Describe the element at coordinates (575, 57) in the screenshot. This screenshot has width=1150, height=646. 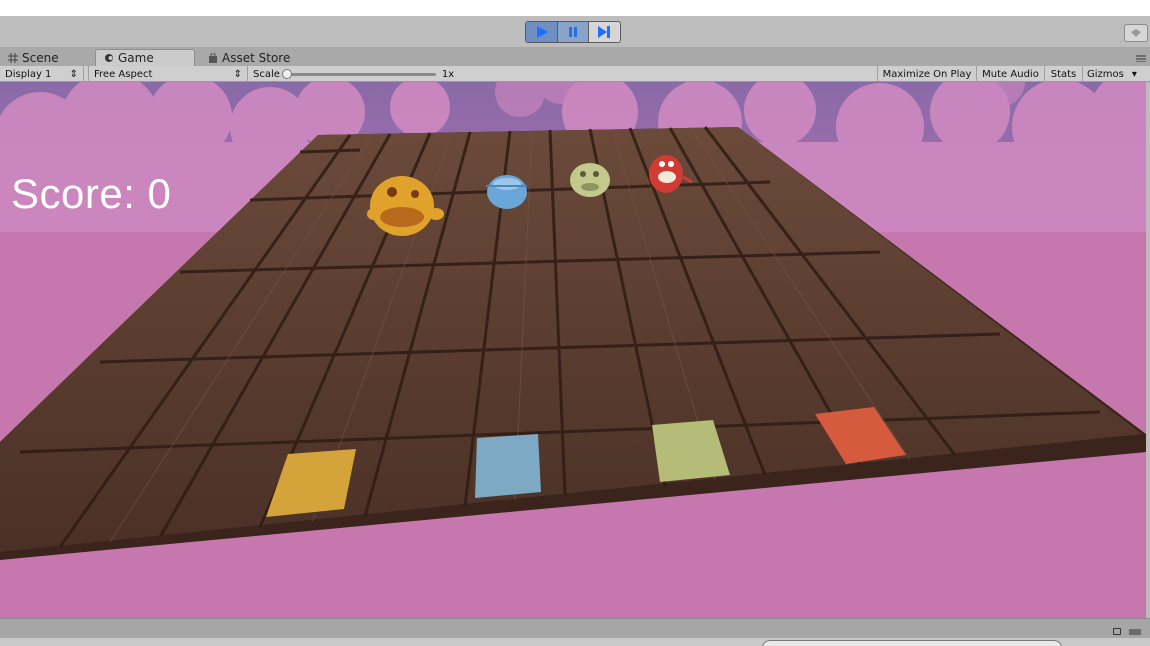
I see `editor-tabs: Scene Game Asset Store` at that location.